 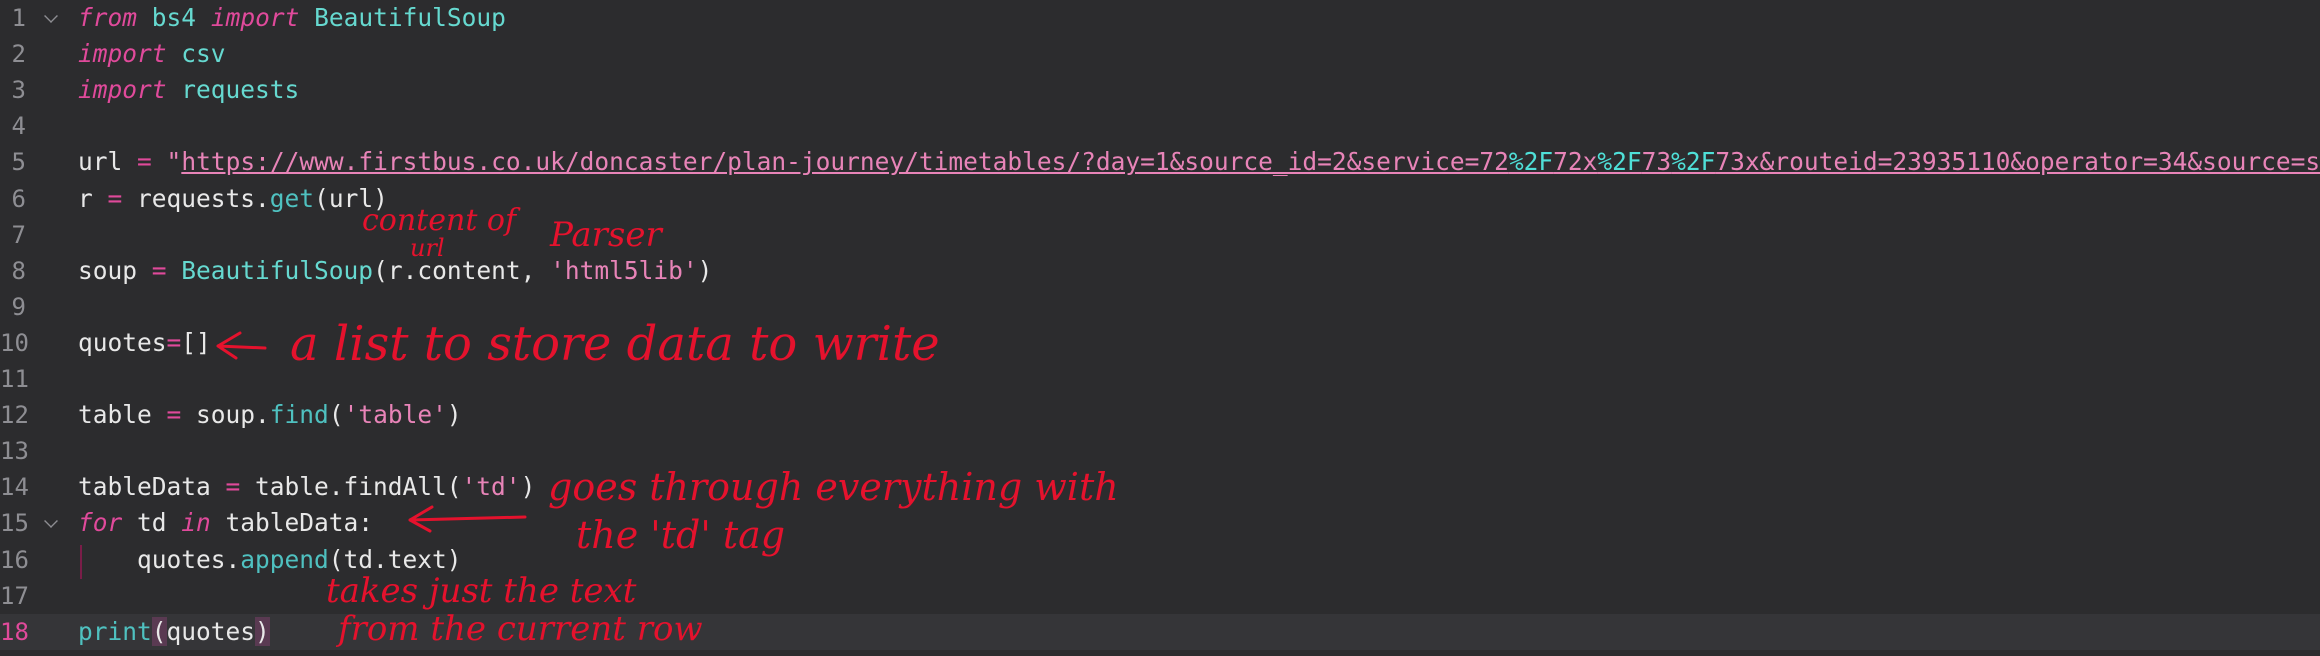 I want to click on annotation-content-of-url-line1: content of, so click(x=439, y=220).